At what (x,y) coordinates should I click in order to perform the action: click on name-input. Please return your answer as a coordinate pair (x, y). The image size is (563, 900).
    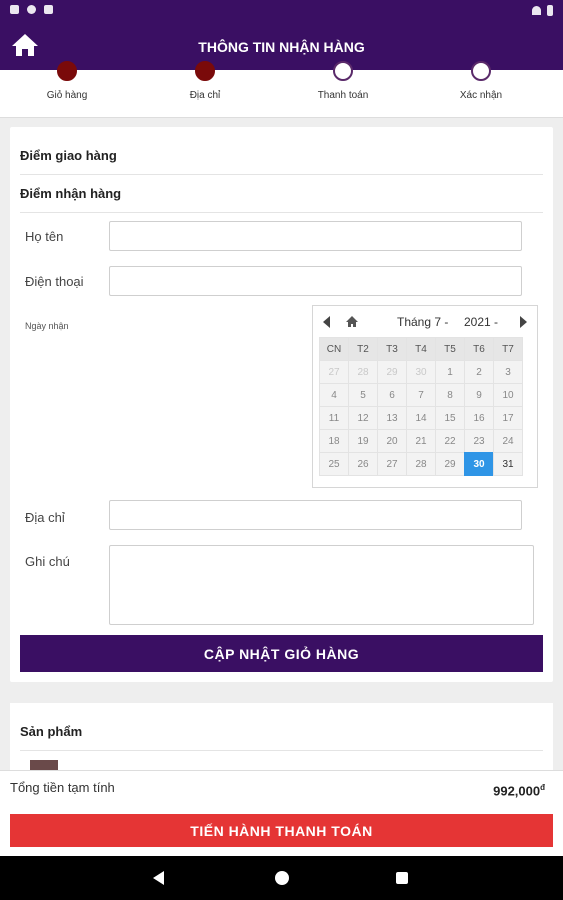
    Looking at the image, I should click on (315, 236).